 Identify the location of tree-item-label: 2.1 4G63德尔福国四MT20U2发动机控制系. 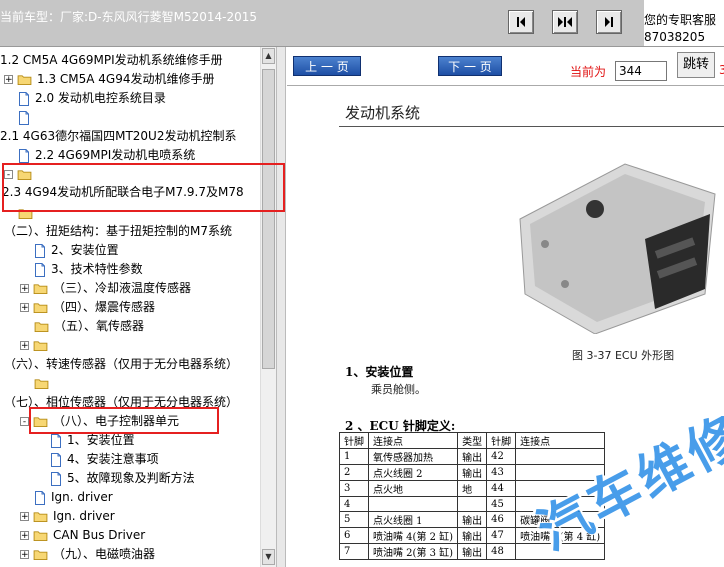
(118, 136).